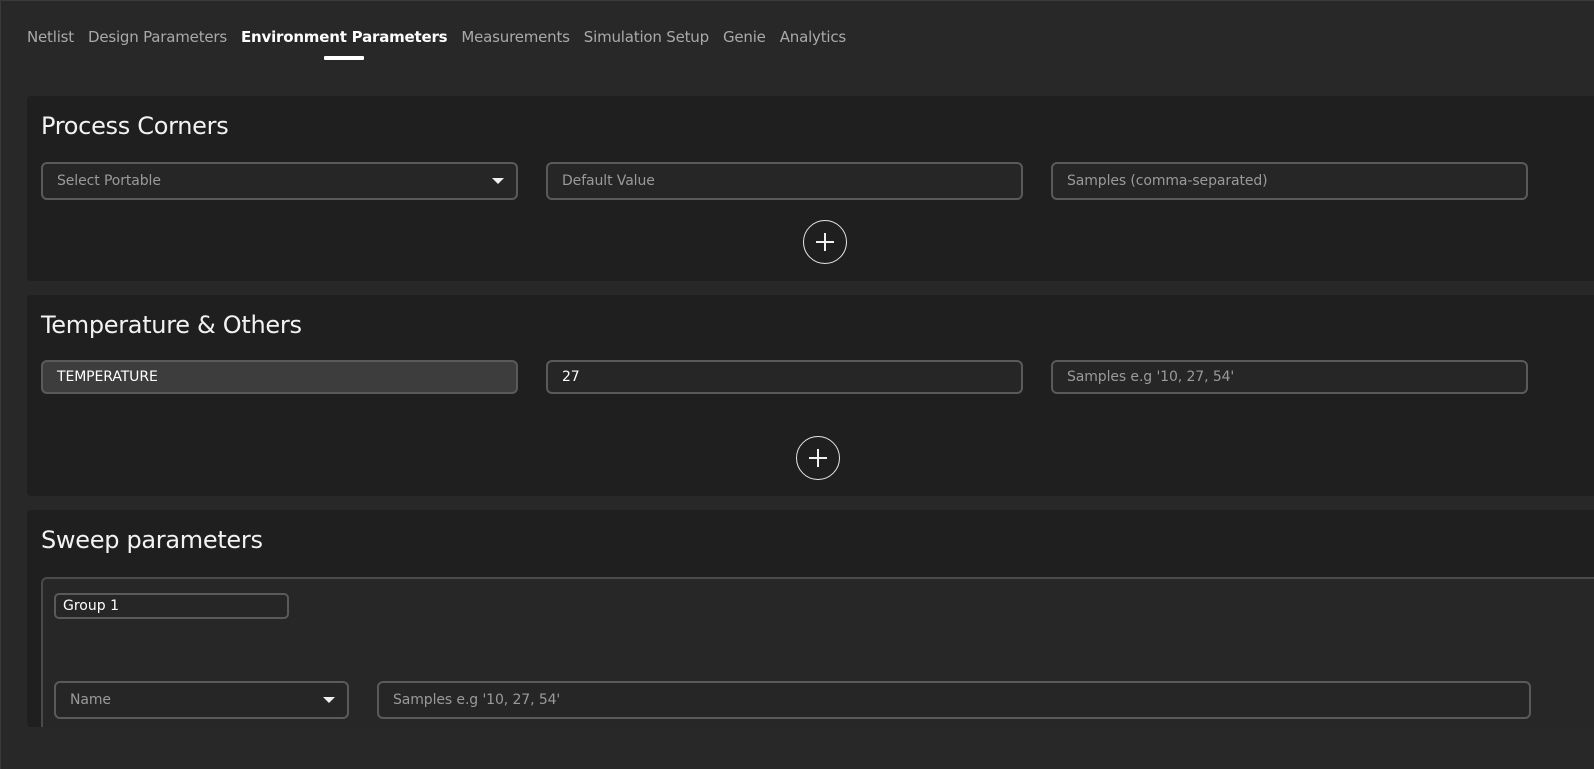  Describe the element at coordinates (813, 23) in the screenshot. I see `tab-analytics: Analytics` at that location.